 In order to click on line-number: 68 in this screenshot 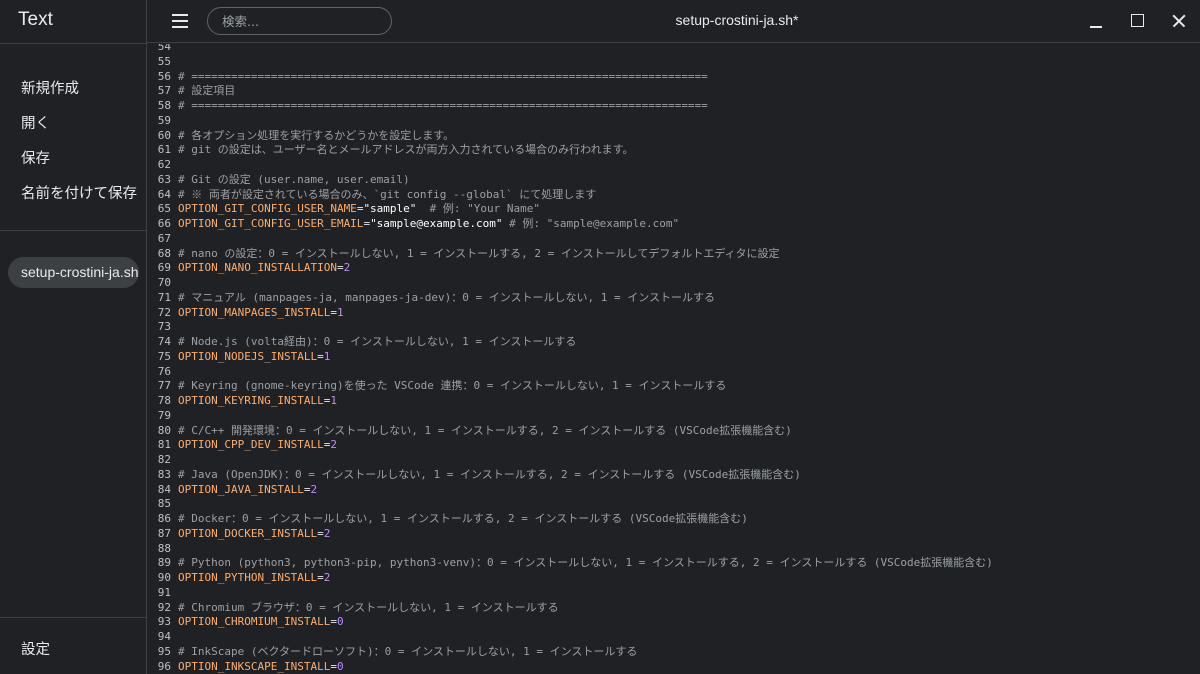, I will do `click(164, 253)`.